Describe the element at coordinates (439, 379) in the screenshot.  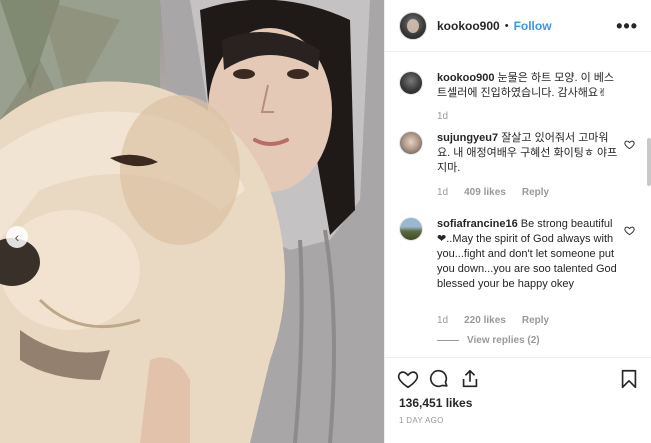
I see `comment-icon` at that location.